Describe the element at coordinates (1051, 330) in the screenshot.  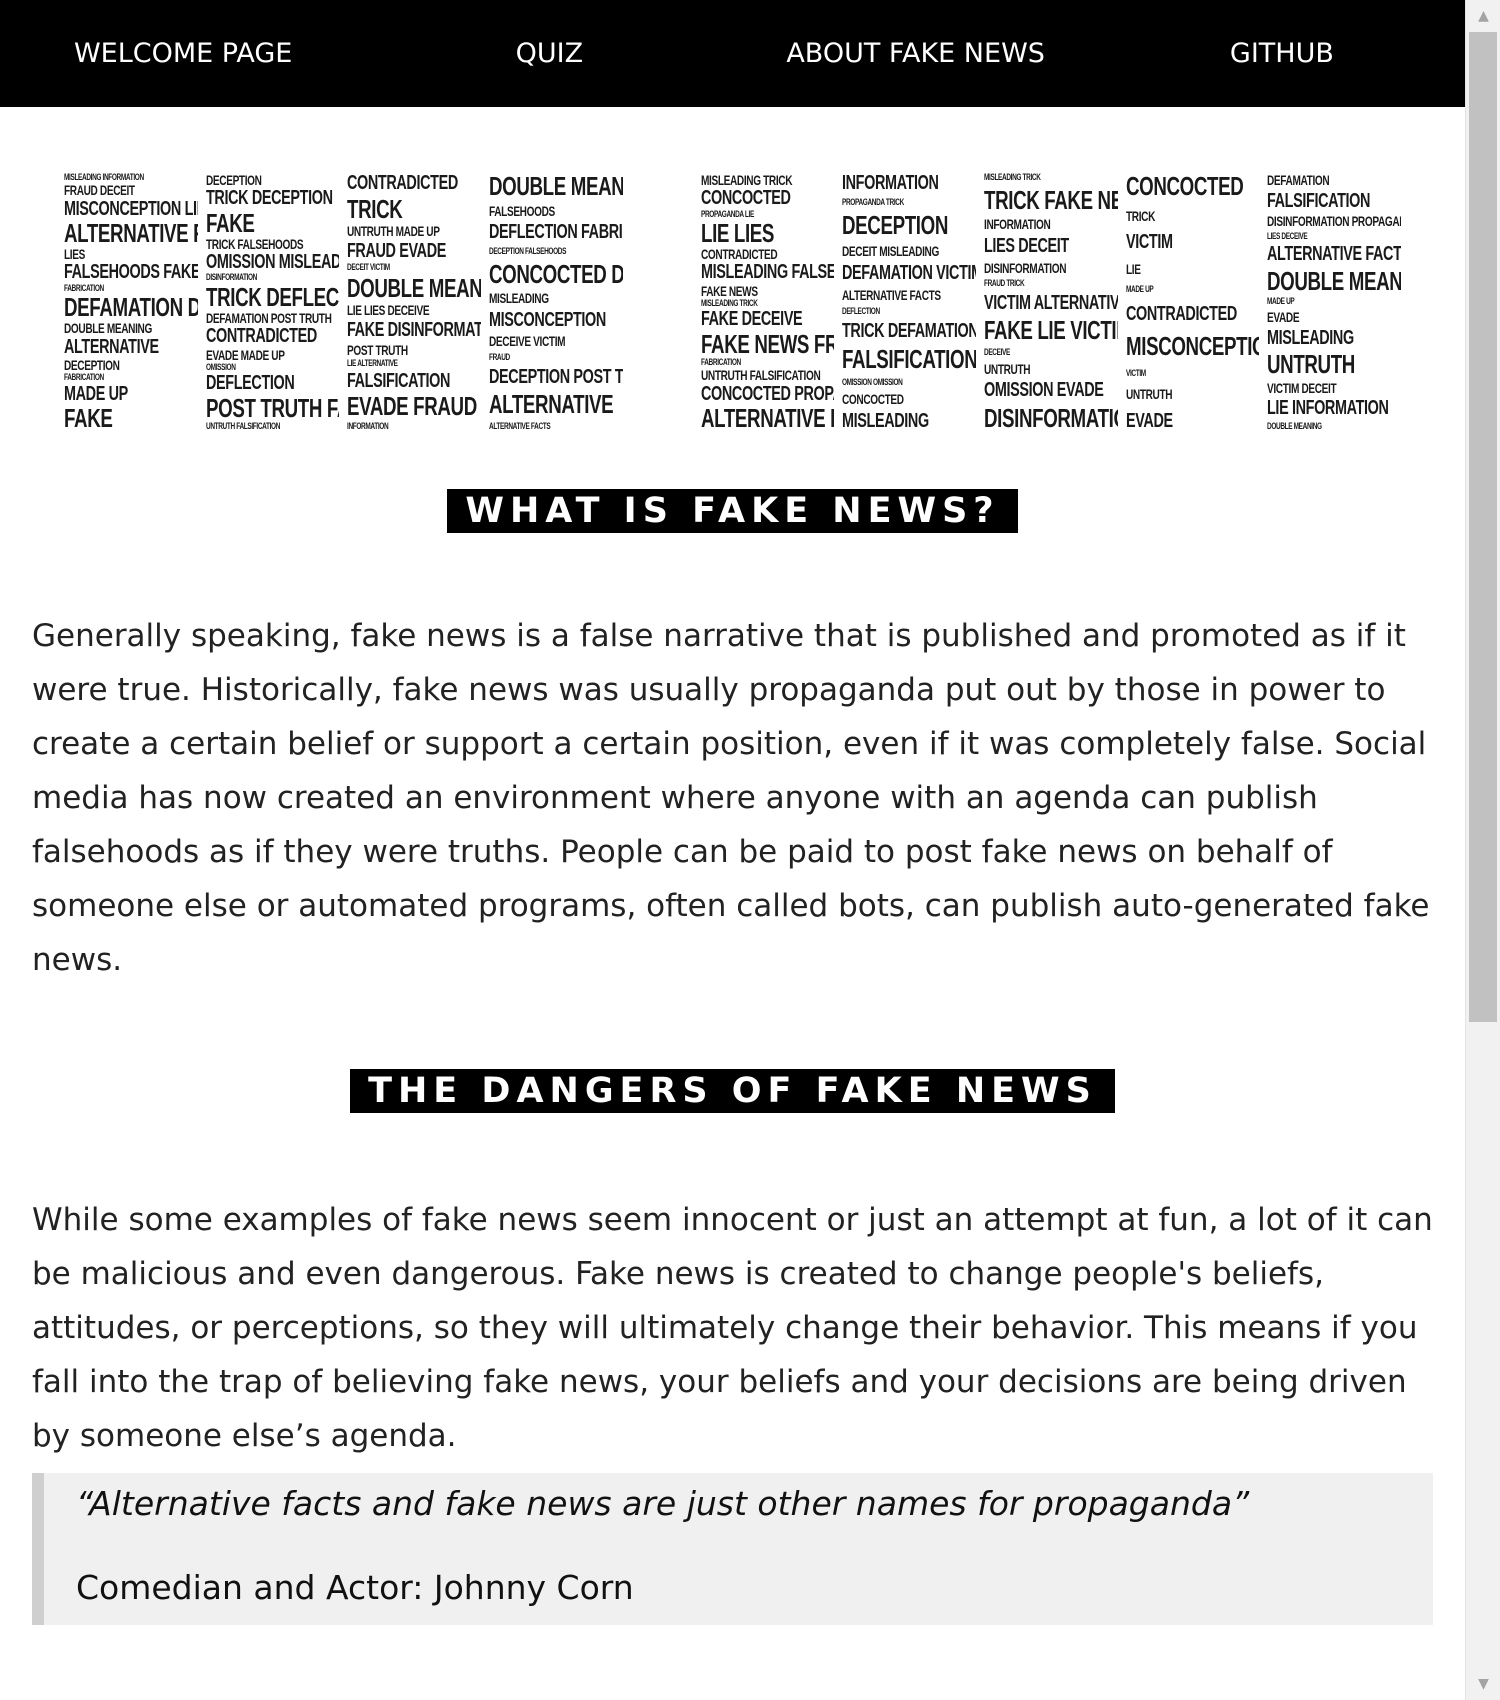
I see `banner-word: Fake Lie Victim` at that location.